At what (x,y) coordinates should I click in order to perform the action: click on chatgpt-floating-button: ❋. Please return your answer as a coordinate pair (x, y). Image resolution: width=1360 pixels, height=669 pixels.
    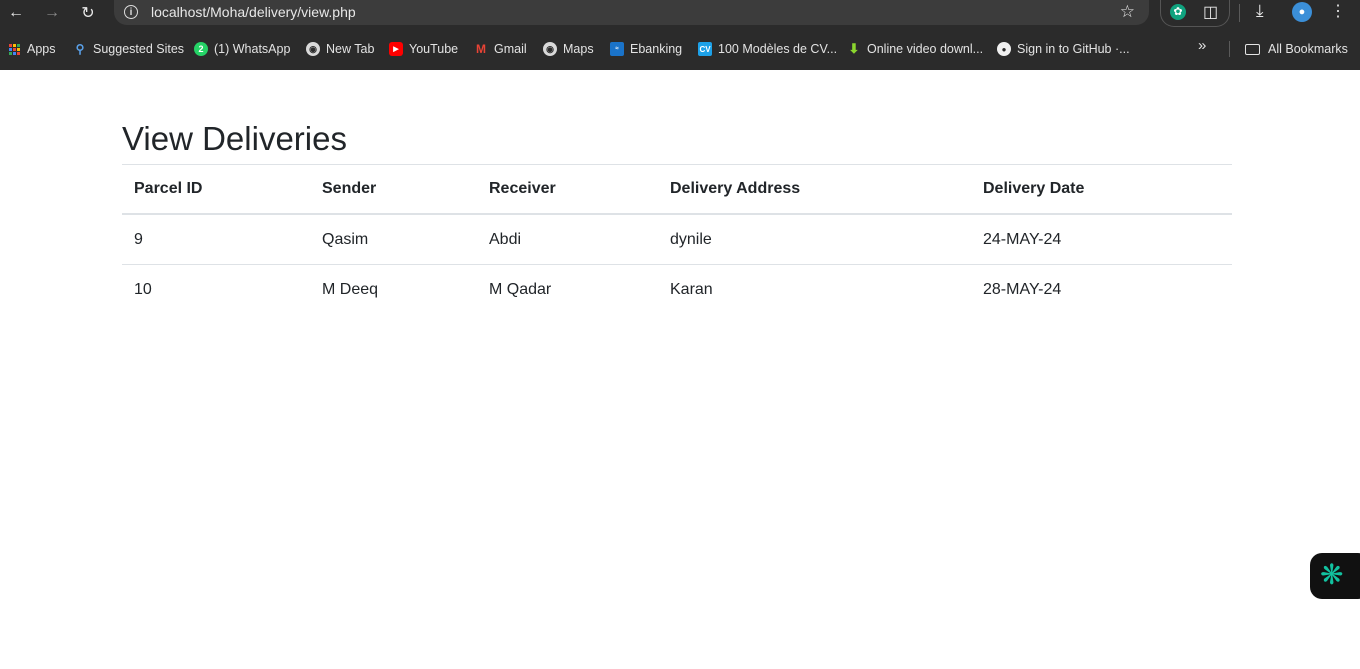
    Looking at the image, I should click on (1335, 576).